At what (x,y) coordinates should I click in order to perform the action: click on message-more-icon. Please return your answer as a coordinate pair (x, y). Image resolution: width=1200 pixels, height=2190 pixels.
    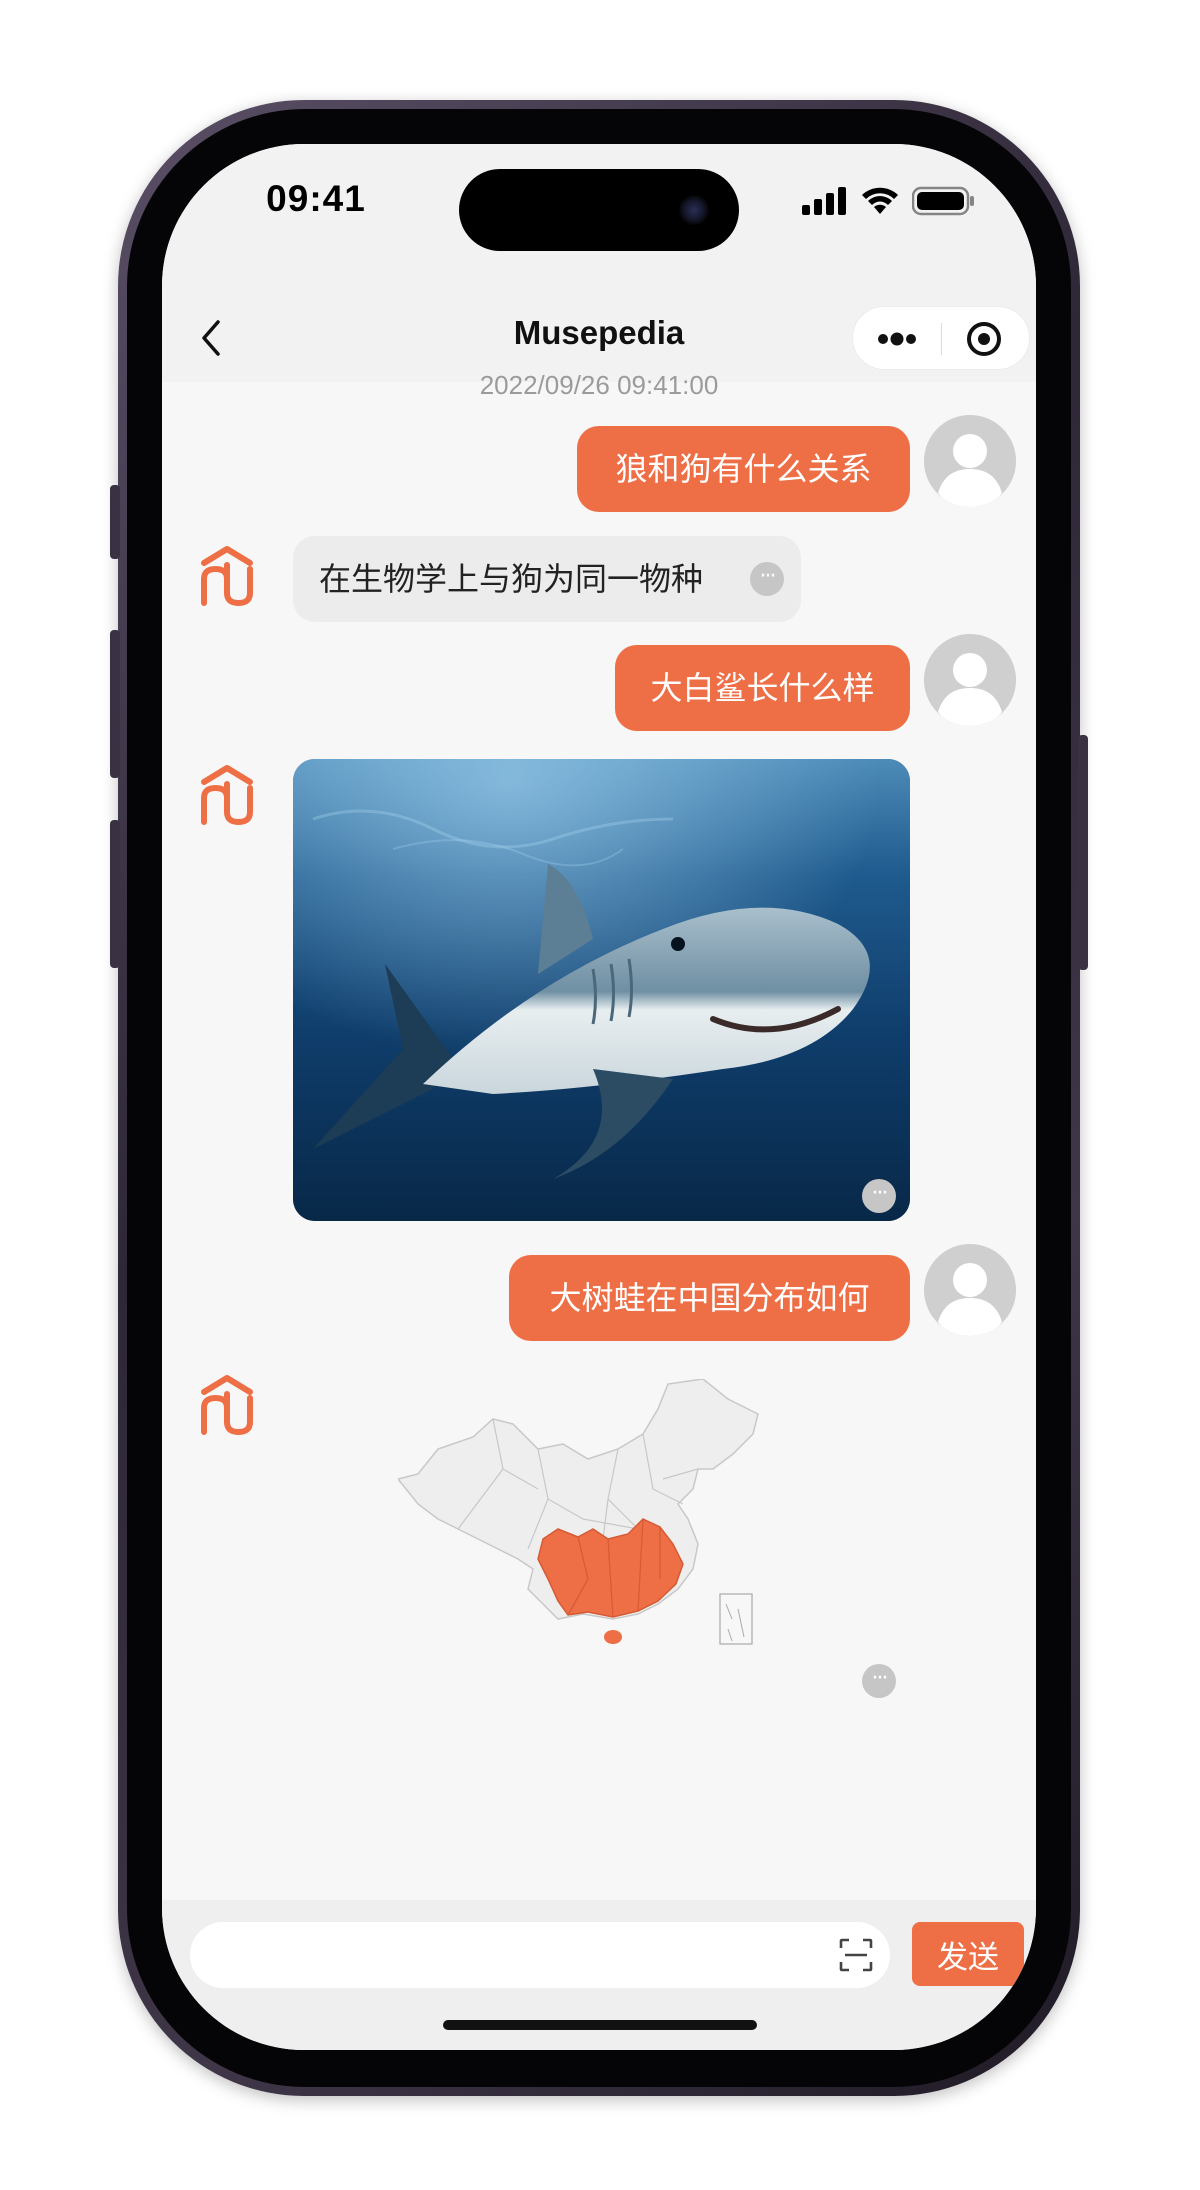
    Looking at the image, I should click on (767, 579).